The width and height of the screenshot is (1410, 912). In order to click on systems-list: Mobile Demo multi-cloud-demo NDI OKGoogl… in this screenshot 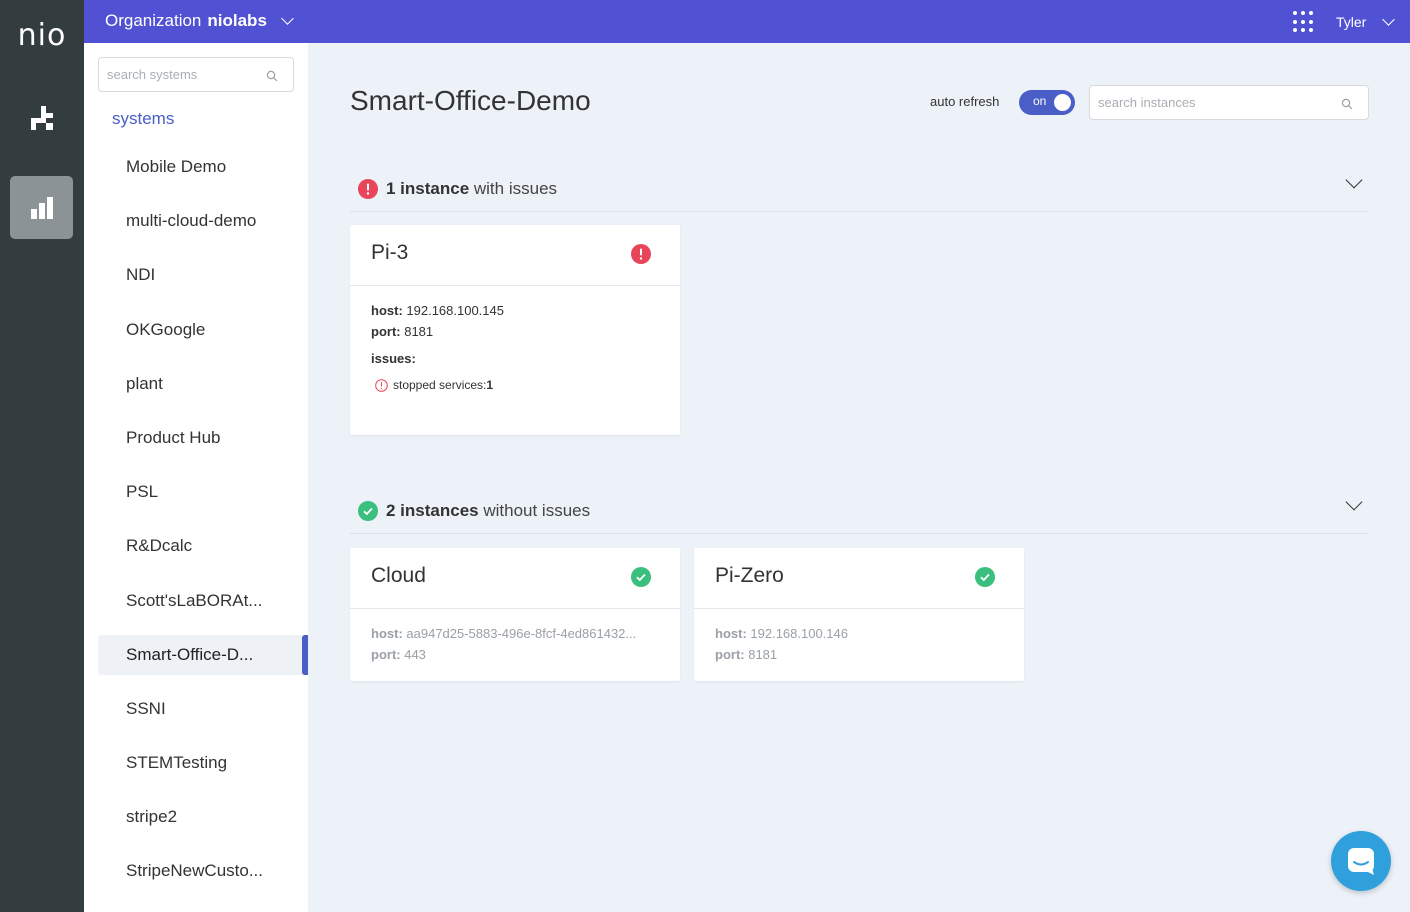, I will do `click(203, 526)`.